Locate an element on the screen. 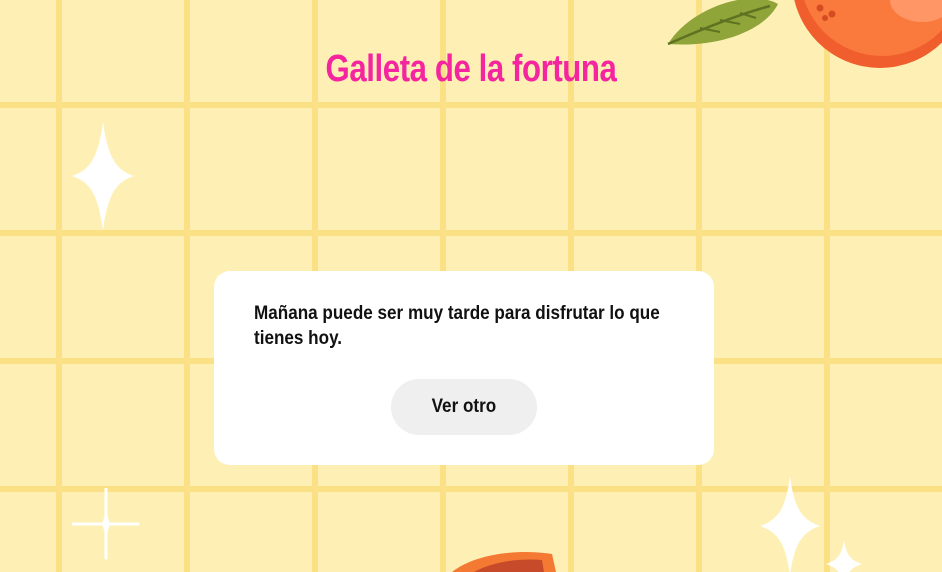  page-title: Galleta de la fortuna is located at coordinates (471, 69).